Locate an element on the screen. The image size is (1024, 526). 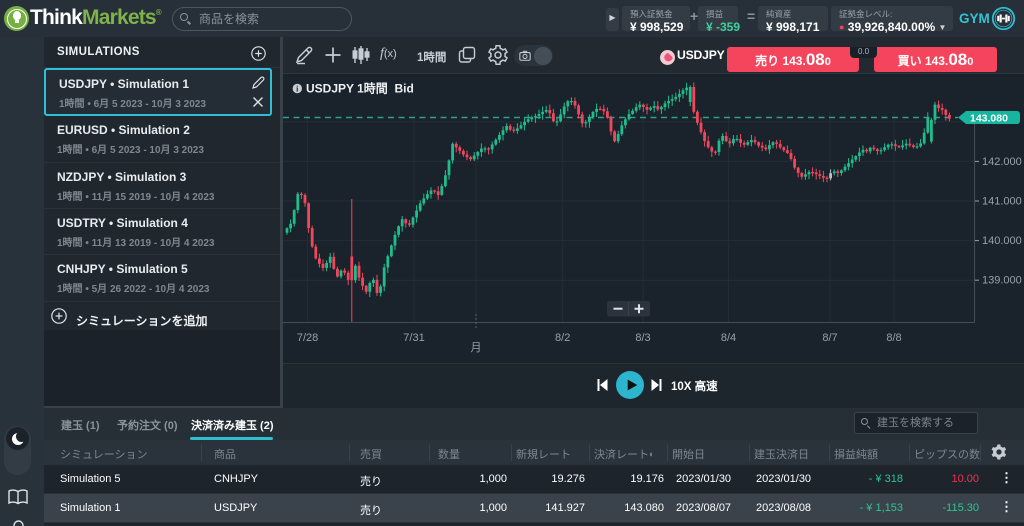
svg-text: 143.080 is located at coordinates (989, 119).